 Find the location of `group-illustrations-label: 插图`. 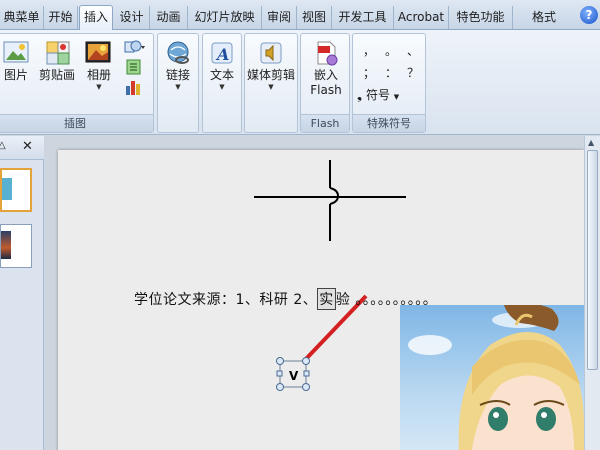

group-illustrations-label: 插图 is located at coordinates (76, 123).